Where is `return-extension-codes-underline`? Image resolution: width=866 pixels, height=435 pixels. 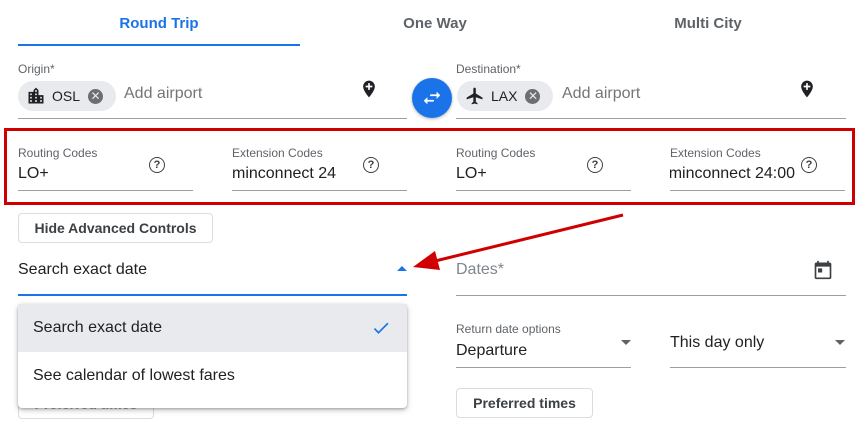
return-extension-codes-underline is located at coordinates (757, 190).